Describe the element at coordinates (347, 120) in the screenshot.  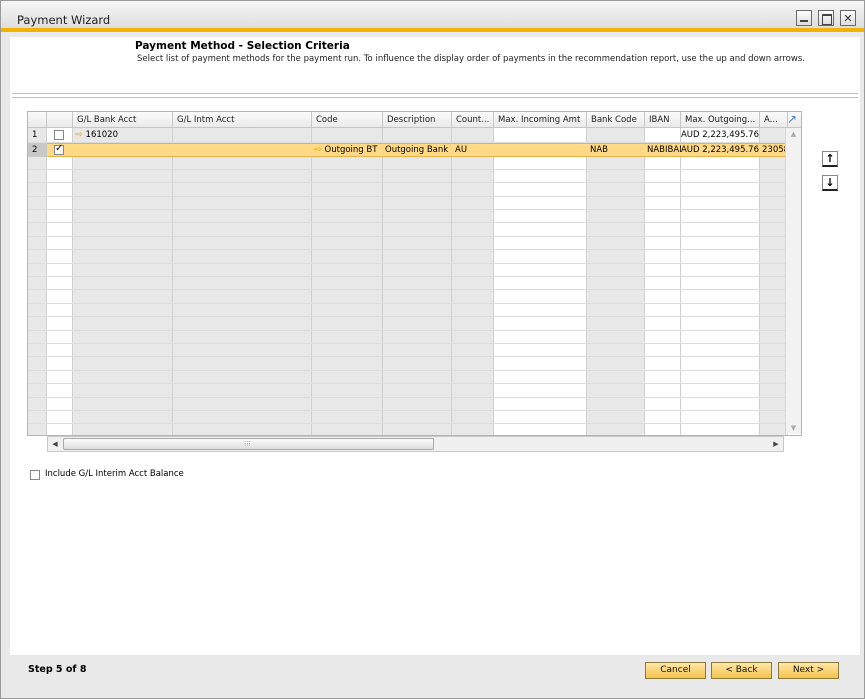
I see `column-header: Code` at that location.